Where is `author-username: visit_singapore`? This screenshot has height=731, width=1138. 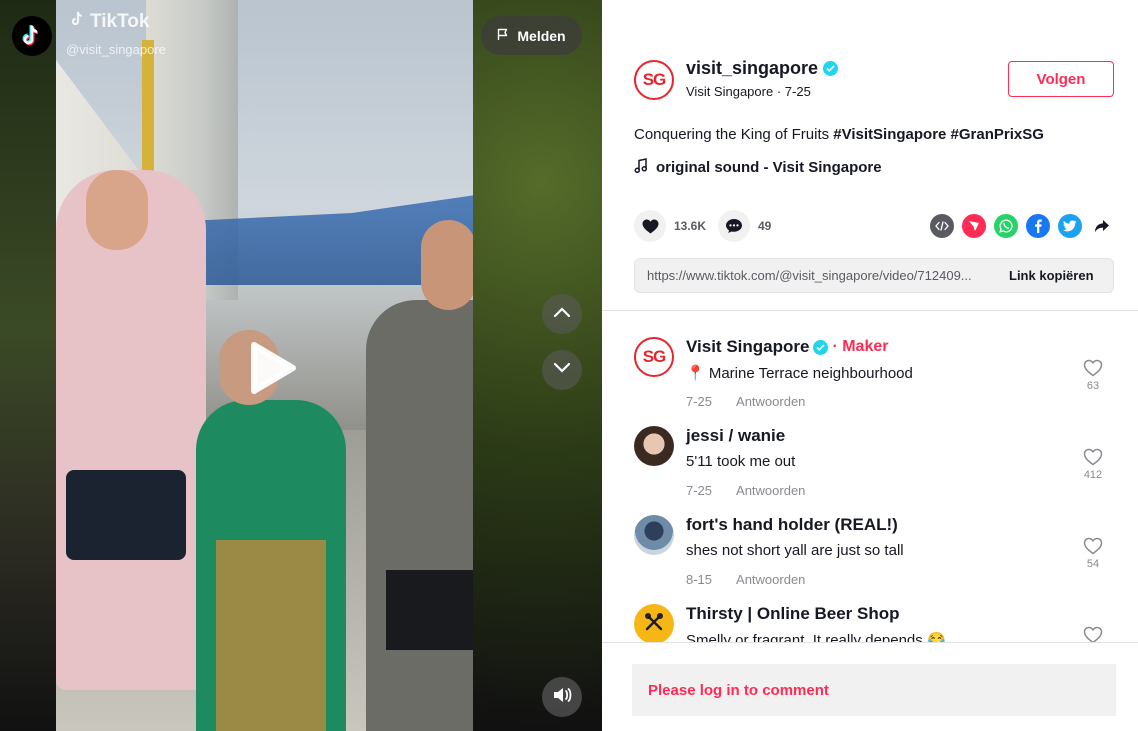 author-username: visit_singapore is located at coordinates (752, 68).